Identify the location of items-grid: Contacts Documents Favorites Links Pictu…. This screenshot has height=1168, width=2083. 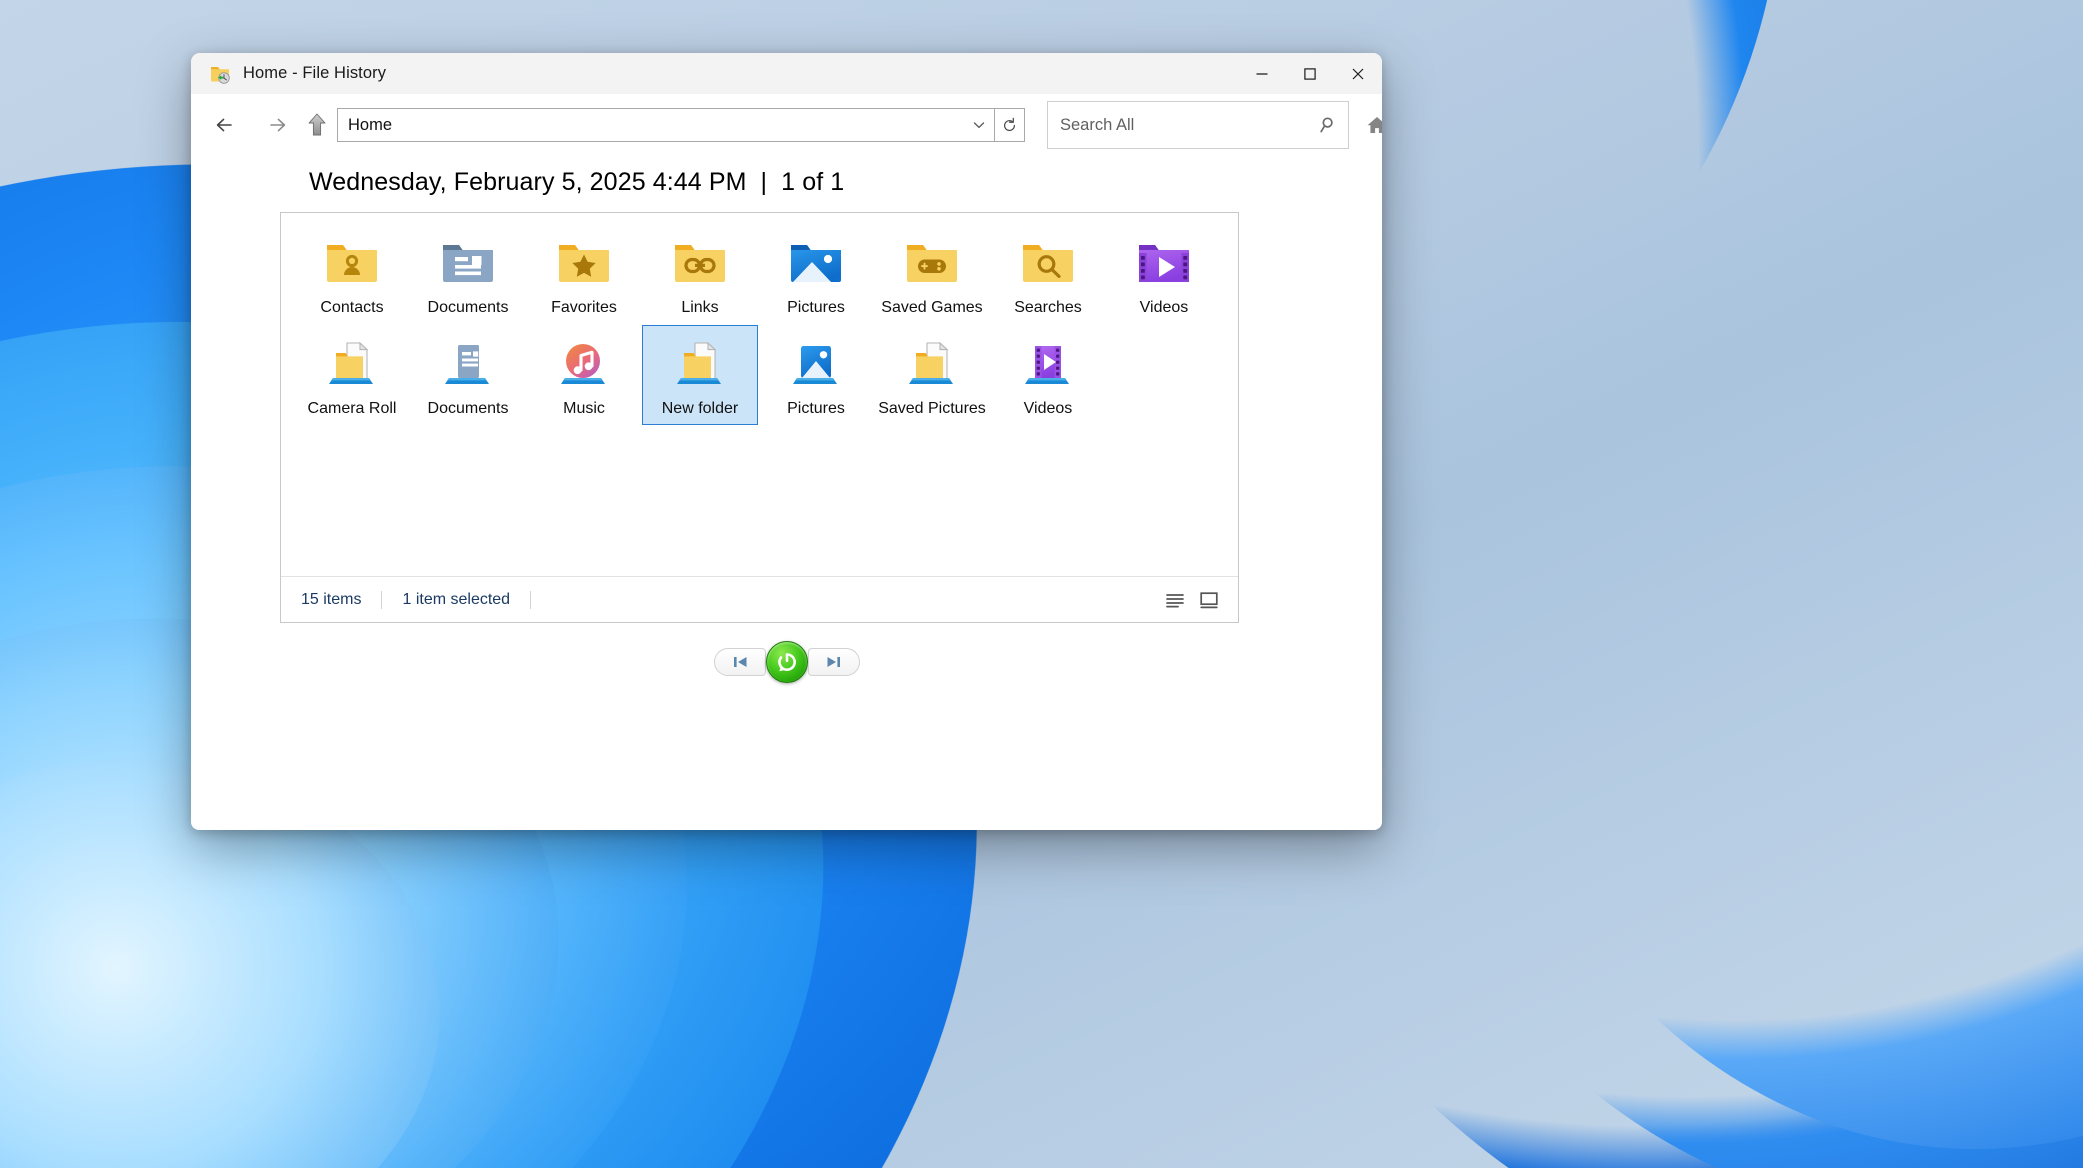
(759, 394).